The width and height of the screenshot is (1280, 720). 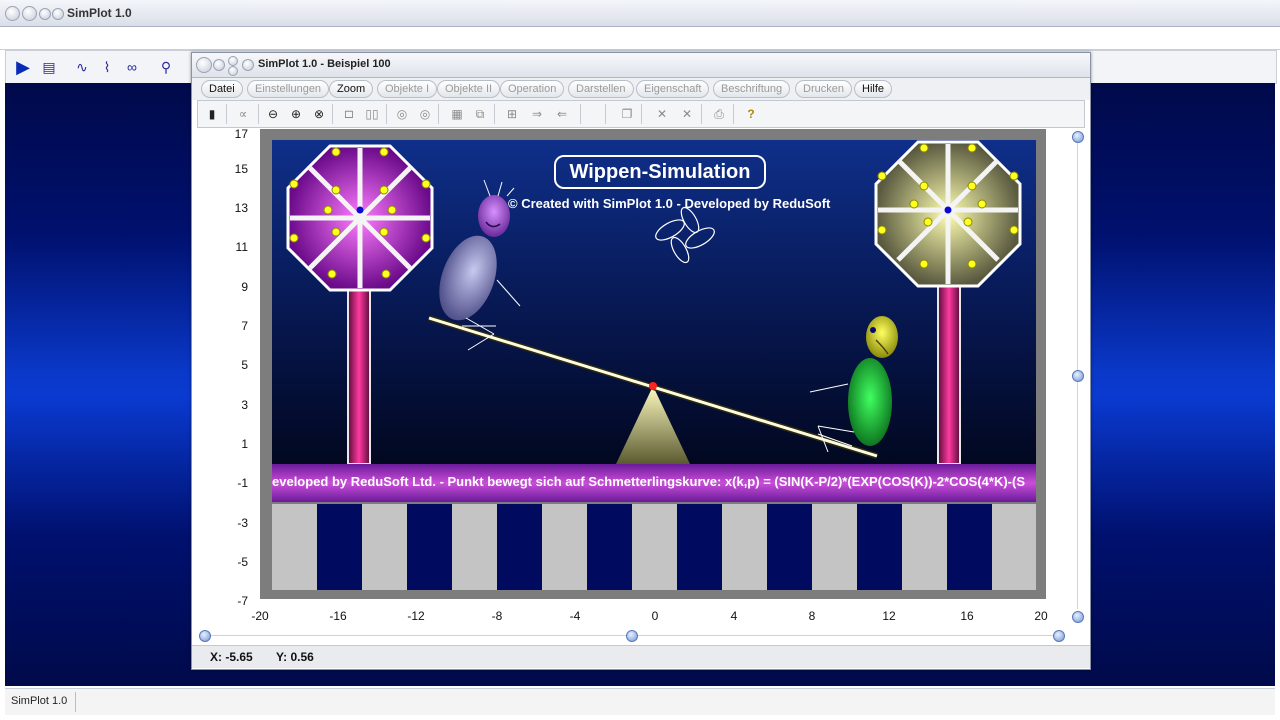 What do you see at coordinates (241, 208) in the screenshot?
I see `y-tick-label: 13` at bounding box center [241, 208].